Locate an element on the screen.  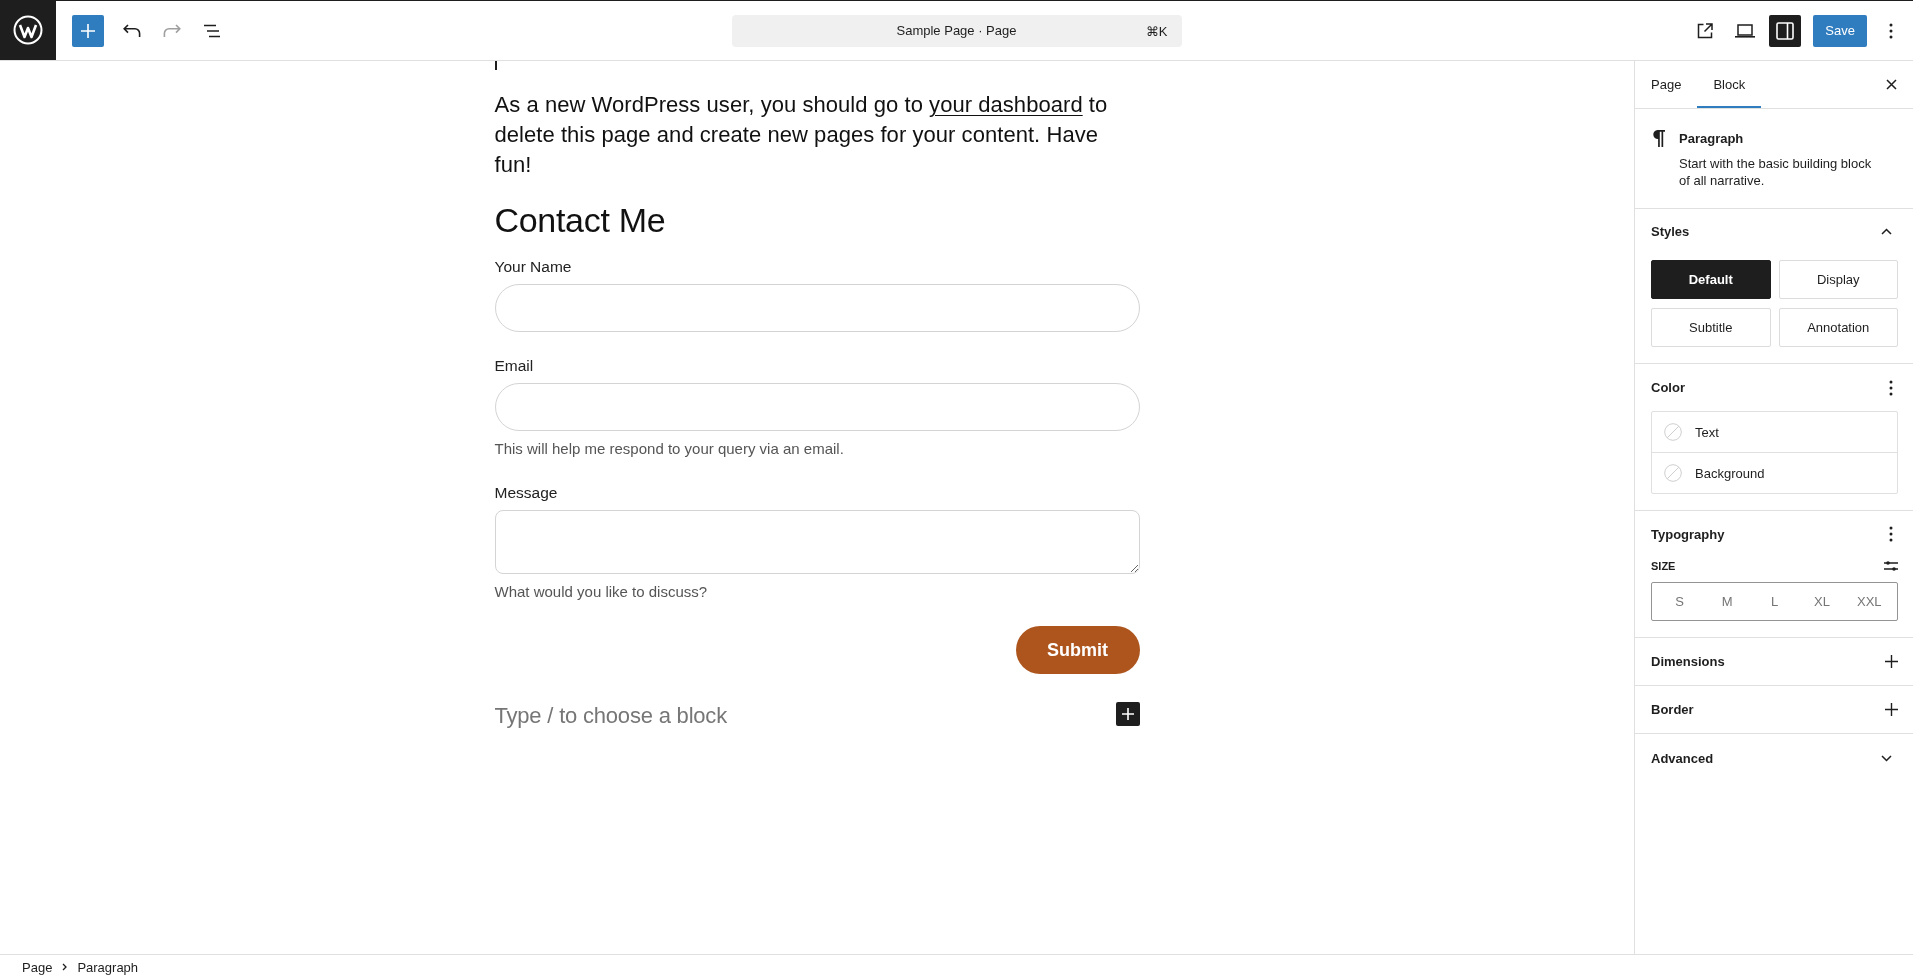
field-label: Email is located at coordinates (514, 366).